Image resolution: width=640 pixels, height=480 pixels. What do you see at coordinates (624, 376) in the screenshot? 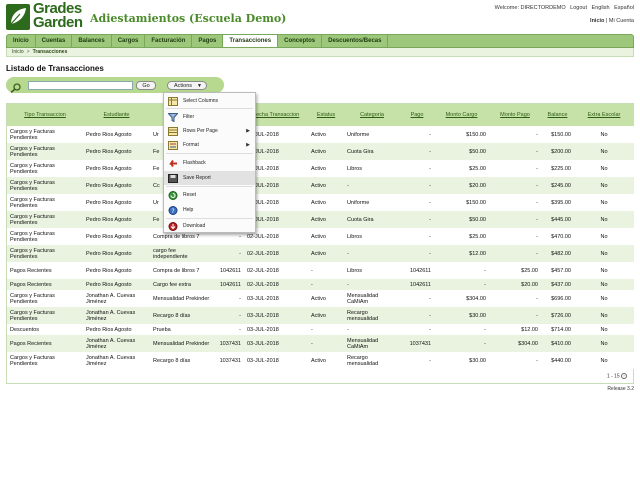
I see `next-page-icon: ›` at bounding box center [624, 376].